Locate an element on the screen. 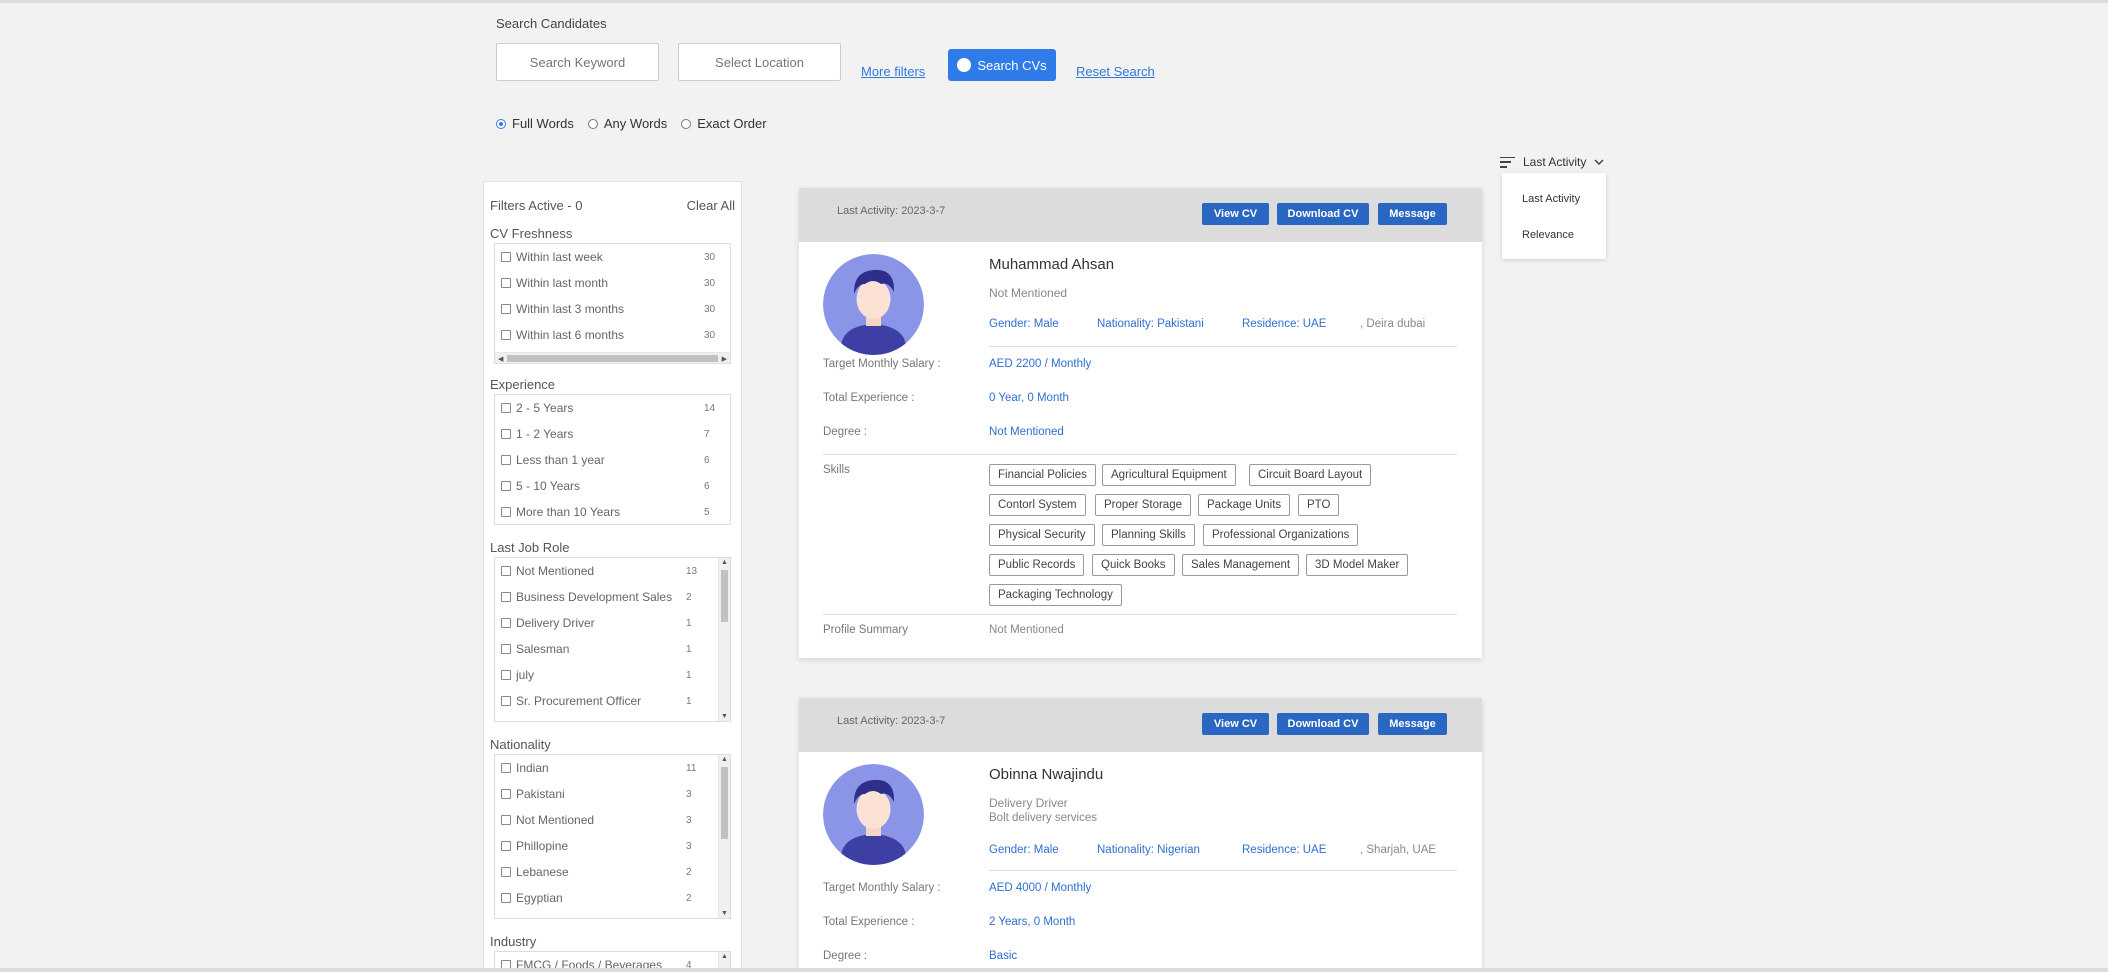  search-title: Search Candidates is located at coordinates (551, 23).